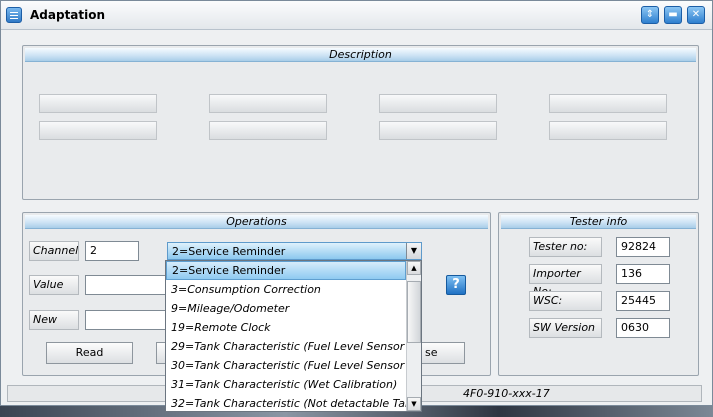  Describe the element at coordinates (112, 251) in the screenshot. I see `channel-input: 2` at that location.